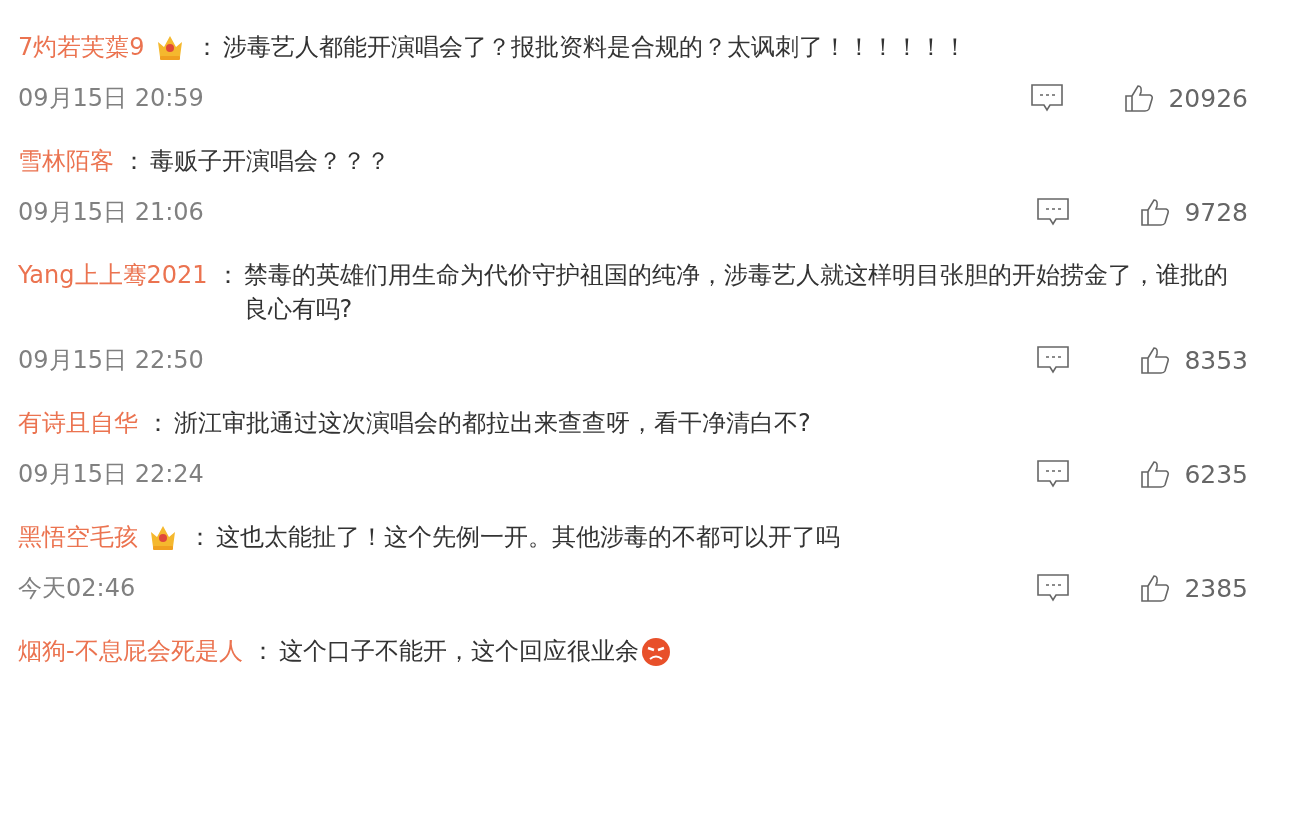 The height and width of the screenshot is (822, 1290). Describe the element at coordinates (81, 47) in the screenshot. I see `username: 7灼若芙蕖9` at that location.